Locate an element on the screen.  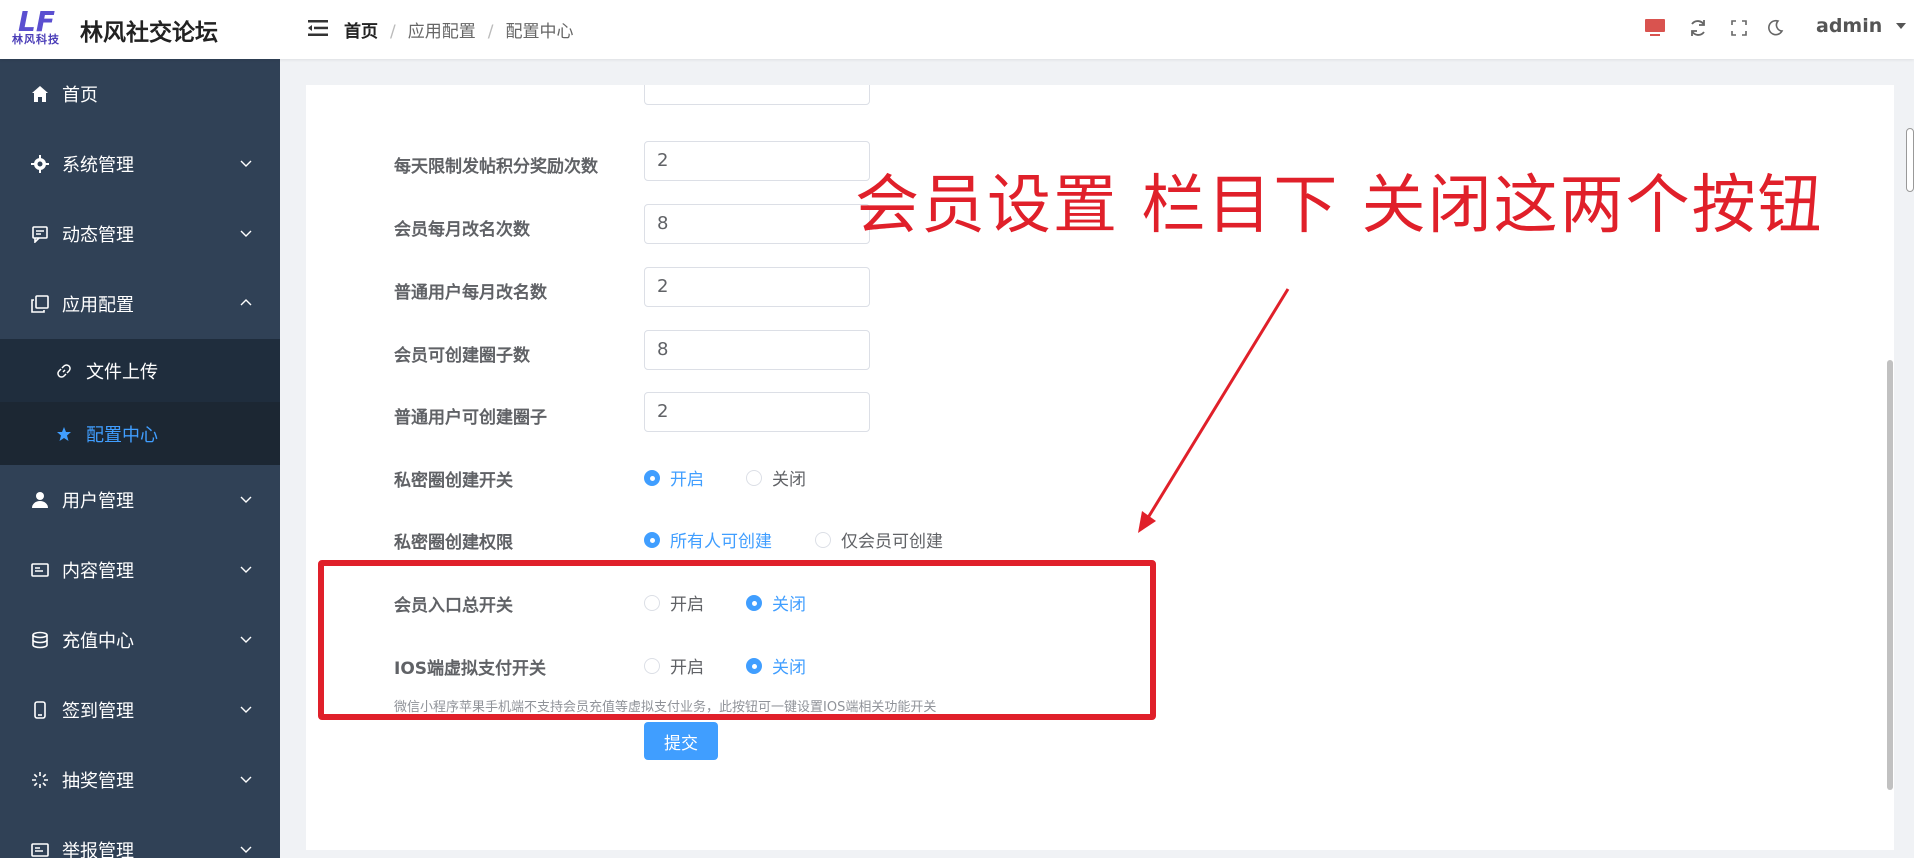
site-title: 林风社交论坛 is located at coordinates (149, 33).